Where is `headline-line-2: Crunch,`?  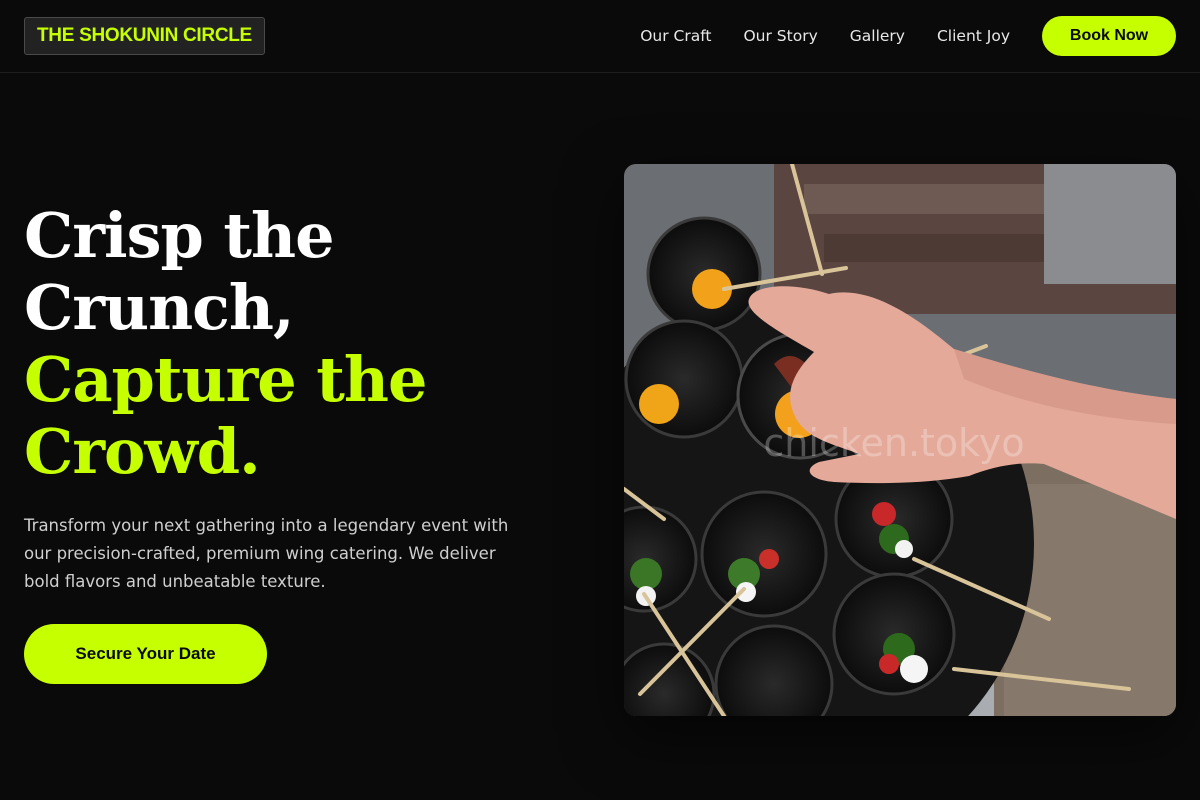
headline-line-2: Crunch, is located at coordinates (159, 307).